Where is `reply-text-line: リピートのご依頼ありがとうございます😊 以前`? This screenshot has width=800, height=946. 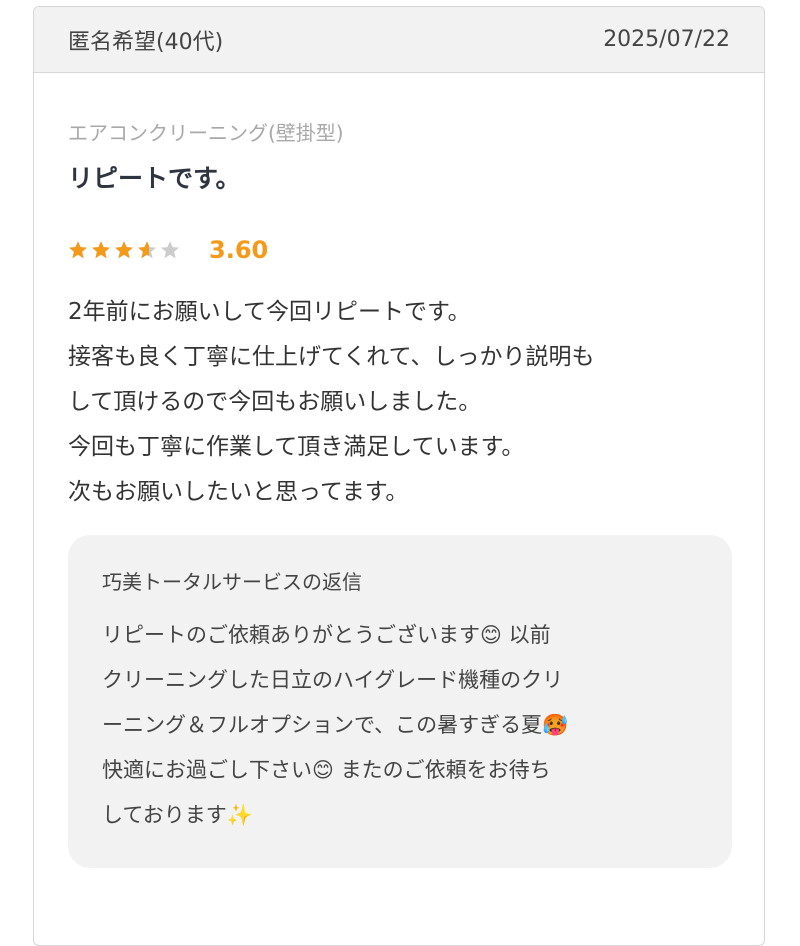 reply-text-line: リピートのご依頼ありがとうございます😊 以前 is located at coordinates (326, 635).